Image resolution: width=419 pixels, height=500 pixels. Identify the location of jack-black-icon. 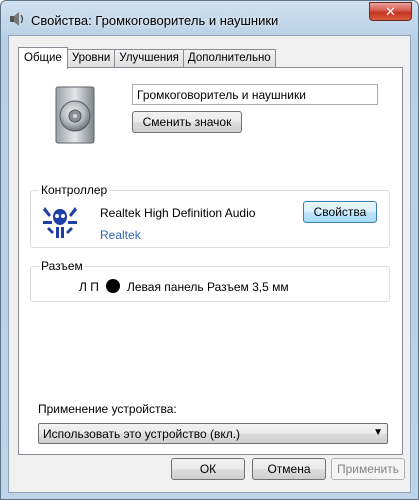
(113, 286).